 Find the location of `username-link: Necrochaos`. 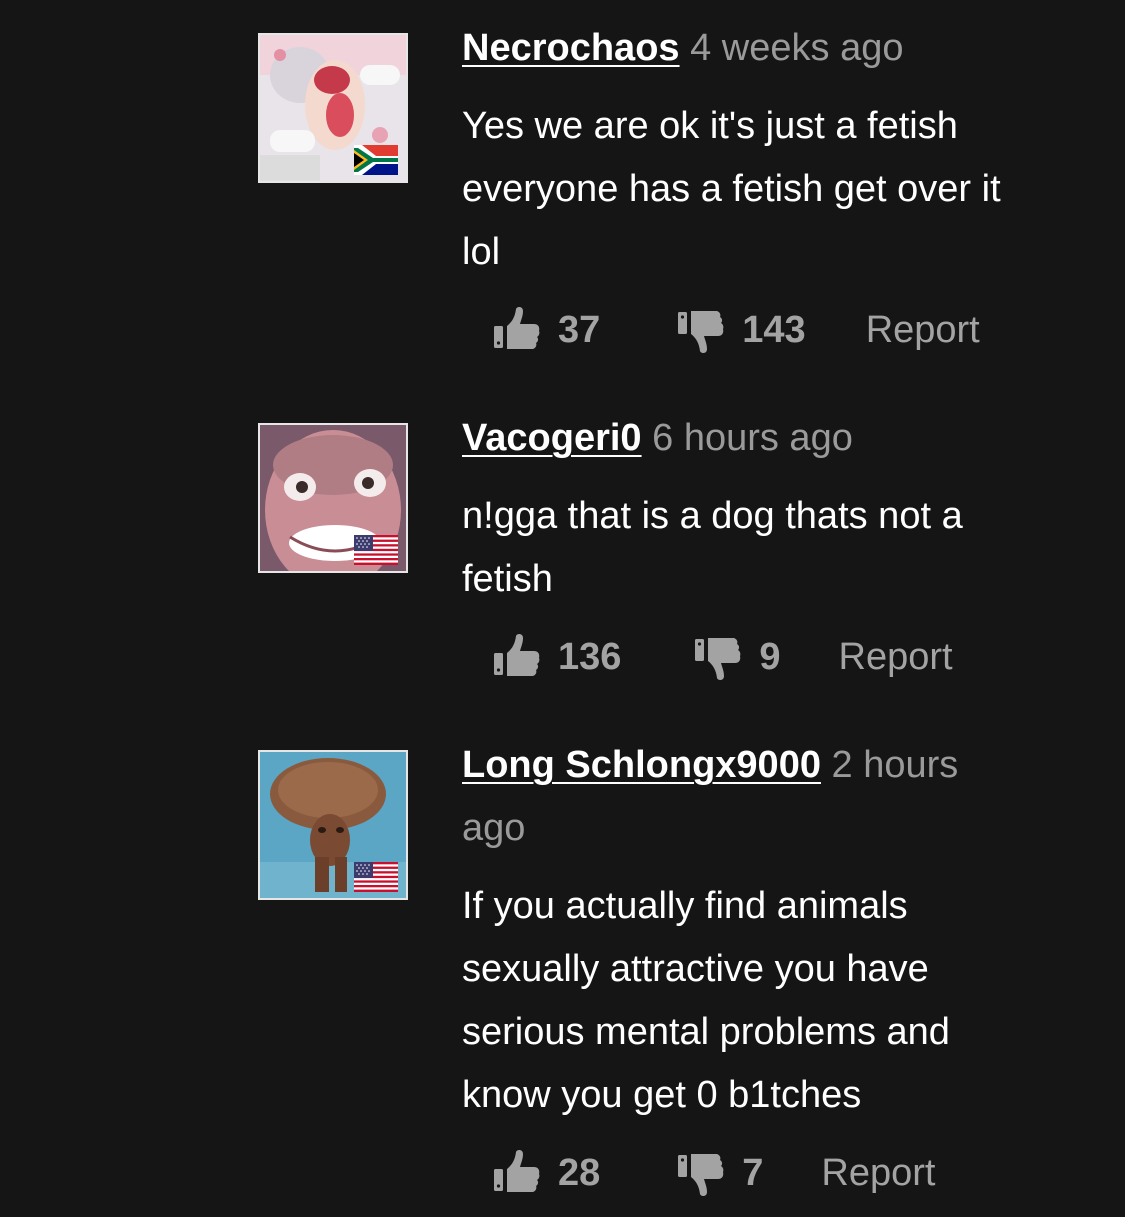

username-link: Necrochaos is located at coordinates (571, 48).